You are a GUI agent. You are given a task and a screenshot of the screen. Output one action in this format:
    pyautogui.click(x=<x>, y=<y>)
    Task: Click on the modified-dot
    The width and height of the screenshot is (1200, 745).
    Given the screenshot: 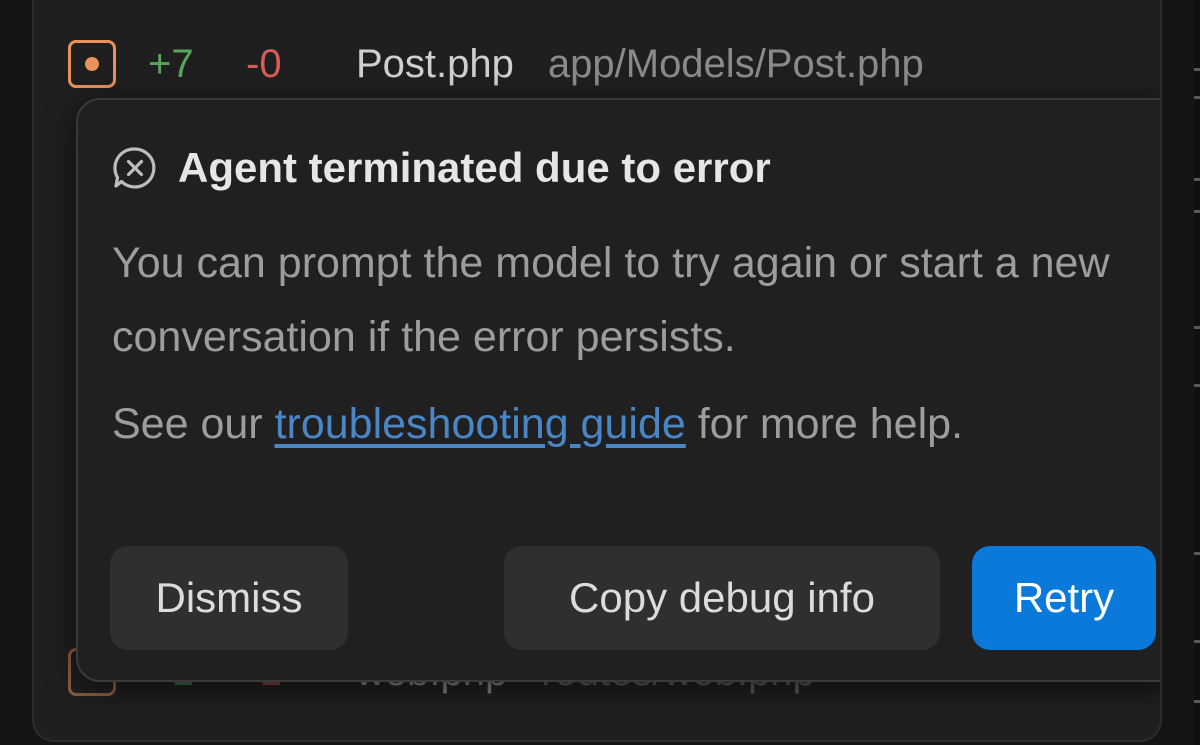 What is the action you would take?
    pyautogui.click(x=92, y=64)
    